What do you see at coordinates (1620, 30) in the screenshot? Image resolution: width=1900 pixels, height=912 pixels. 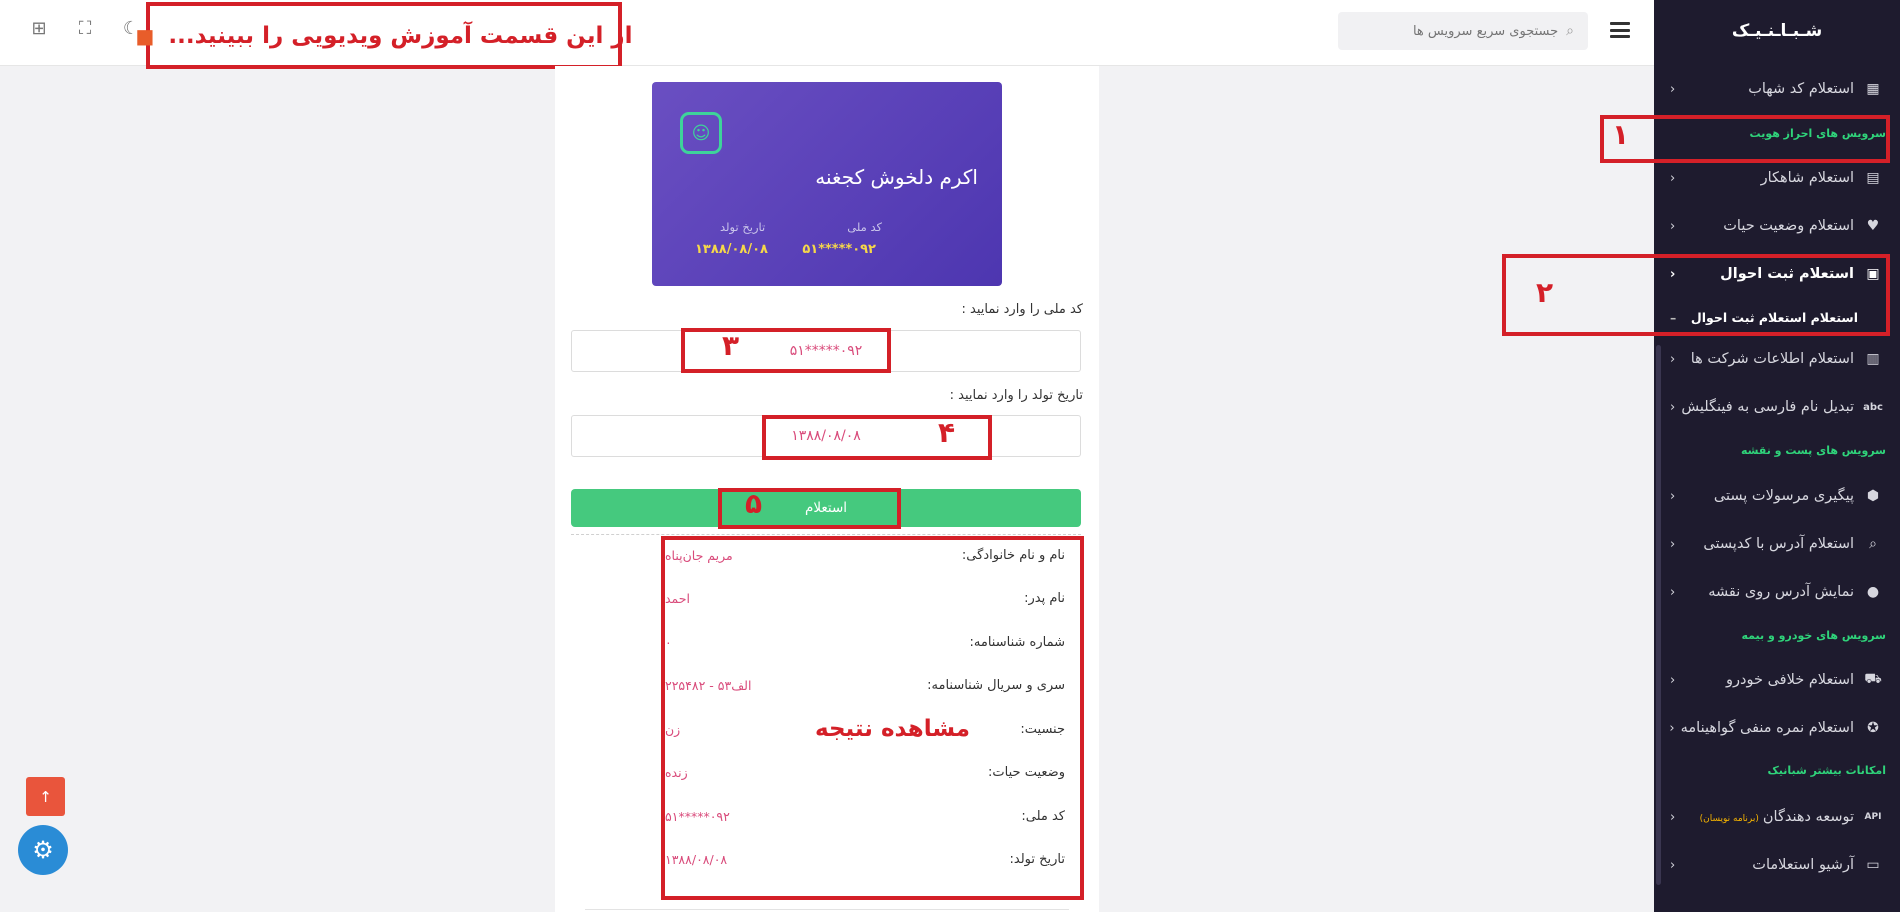 I see `menu-toggle-icon` at bounding box center [1620, 30].